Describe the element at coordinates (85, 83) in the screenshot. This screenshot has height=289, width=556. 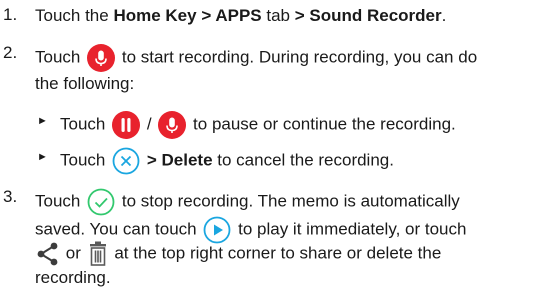
I see `step-2-line-2: the following:` at that location.